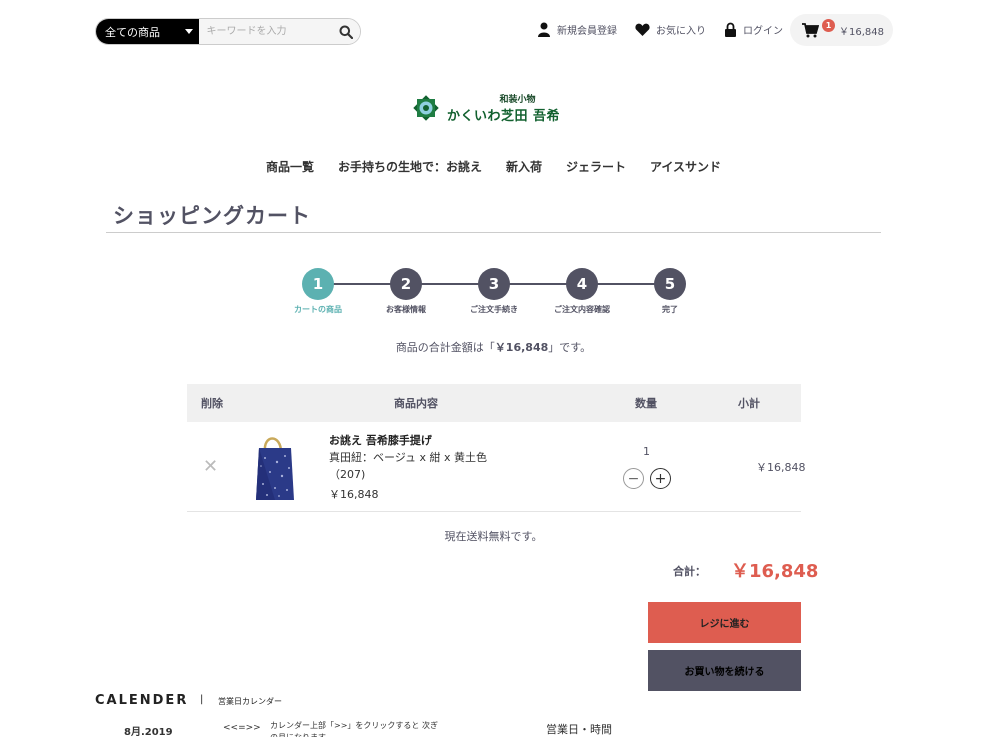 The height and width of the screenshot is (737, 987). I want to click on header-delete: 削除, so click(212, 403).